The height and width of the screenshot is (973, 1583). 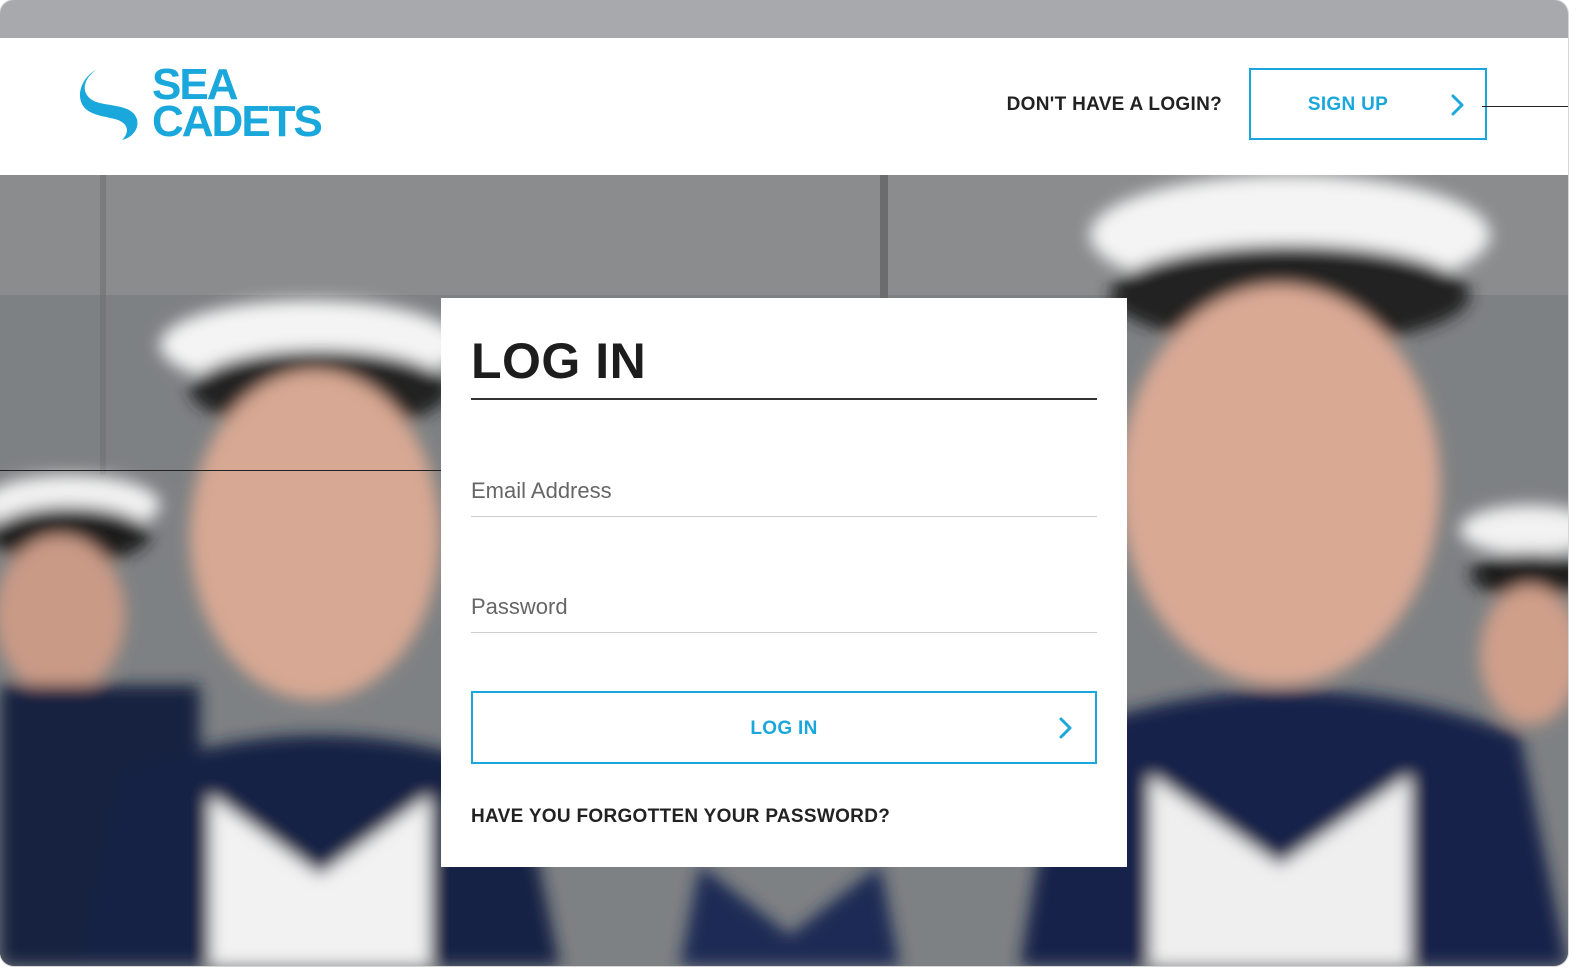 I want to click on title-divider, so click(x=784, y=399).